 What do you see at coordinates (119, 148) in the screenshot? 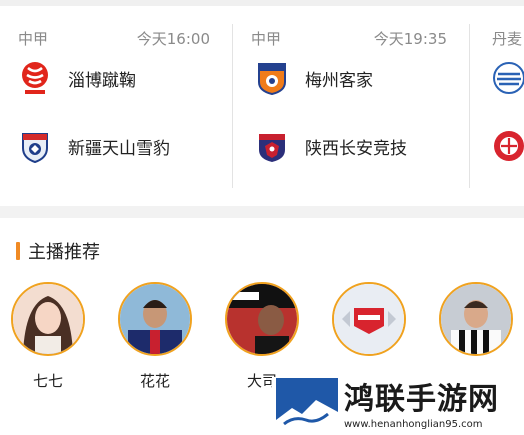
I see `team-name: 新疆天山雪豹` at bounding box center [119, 148].